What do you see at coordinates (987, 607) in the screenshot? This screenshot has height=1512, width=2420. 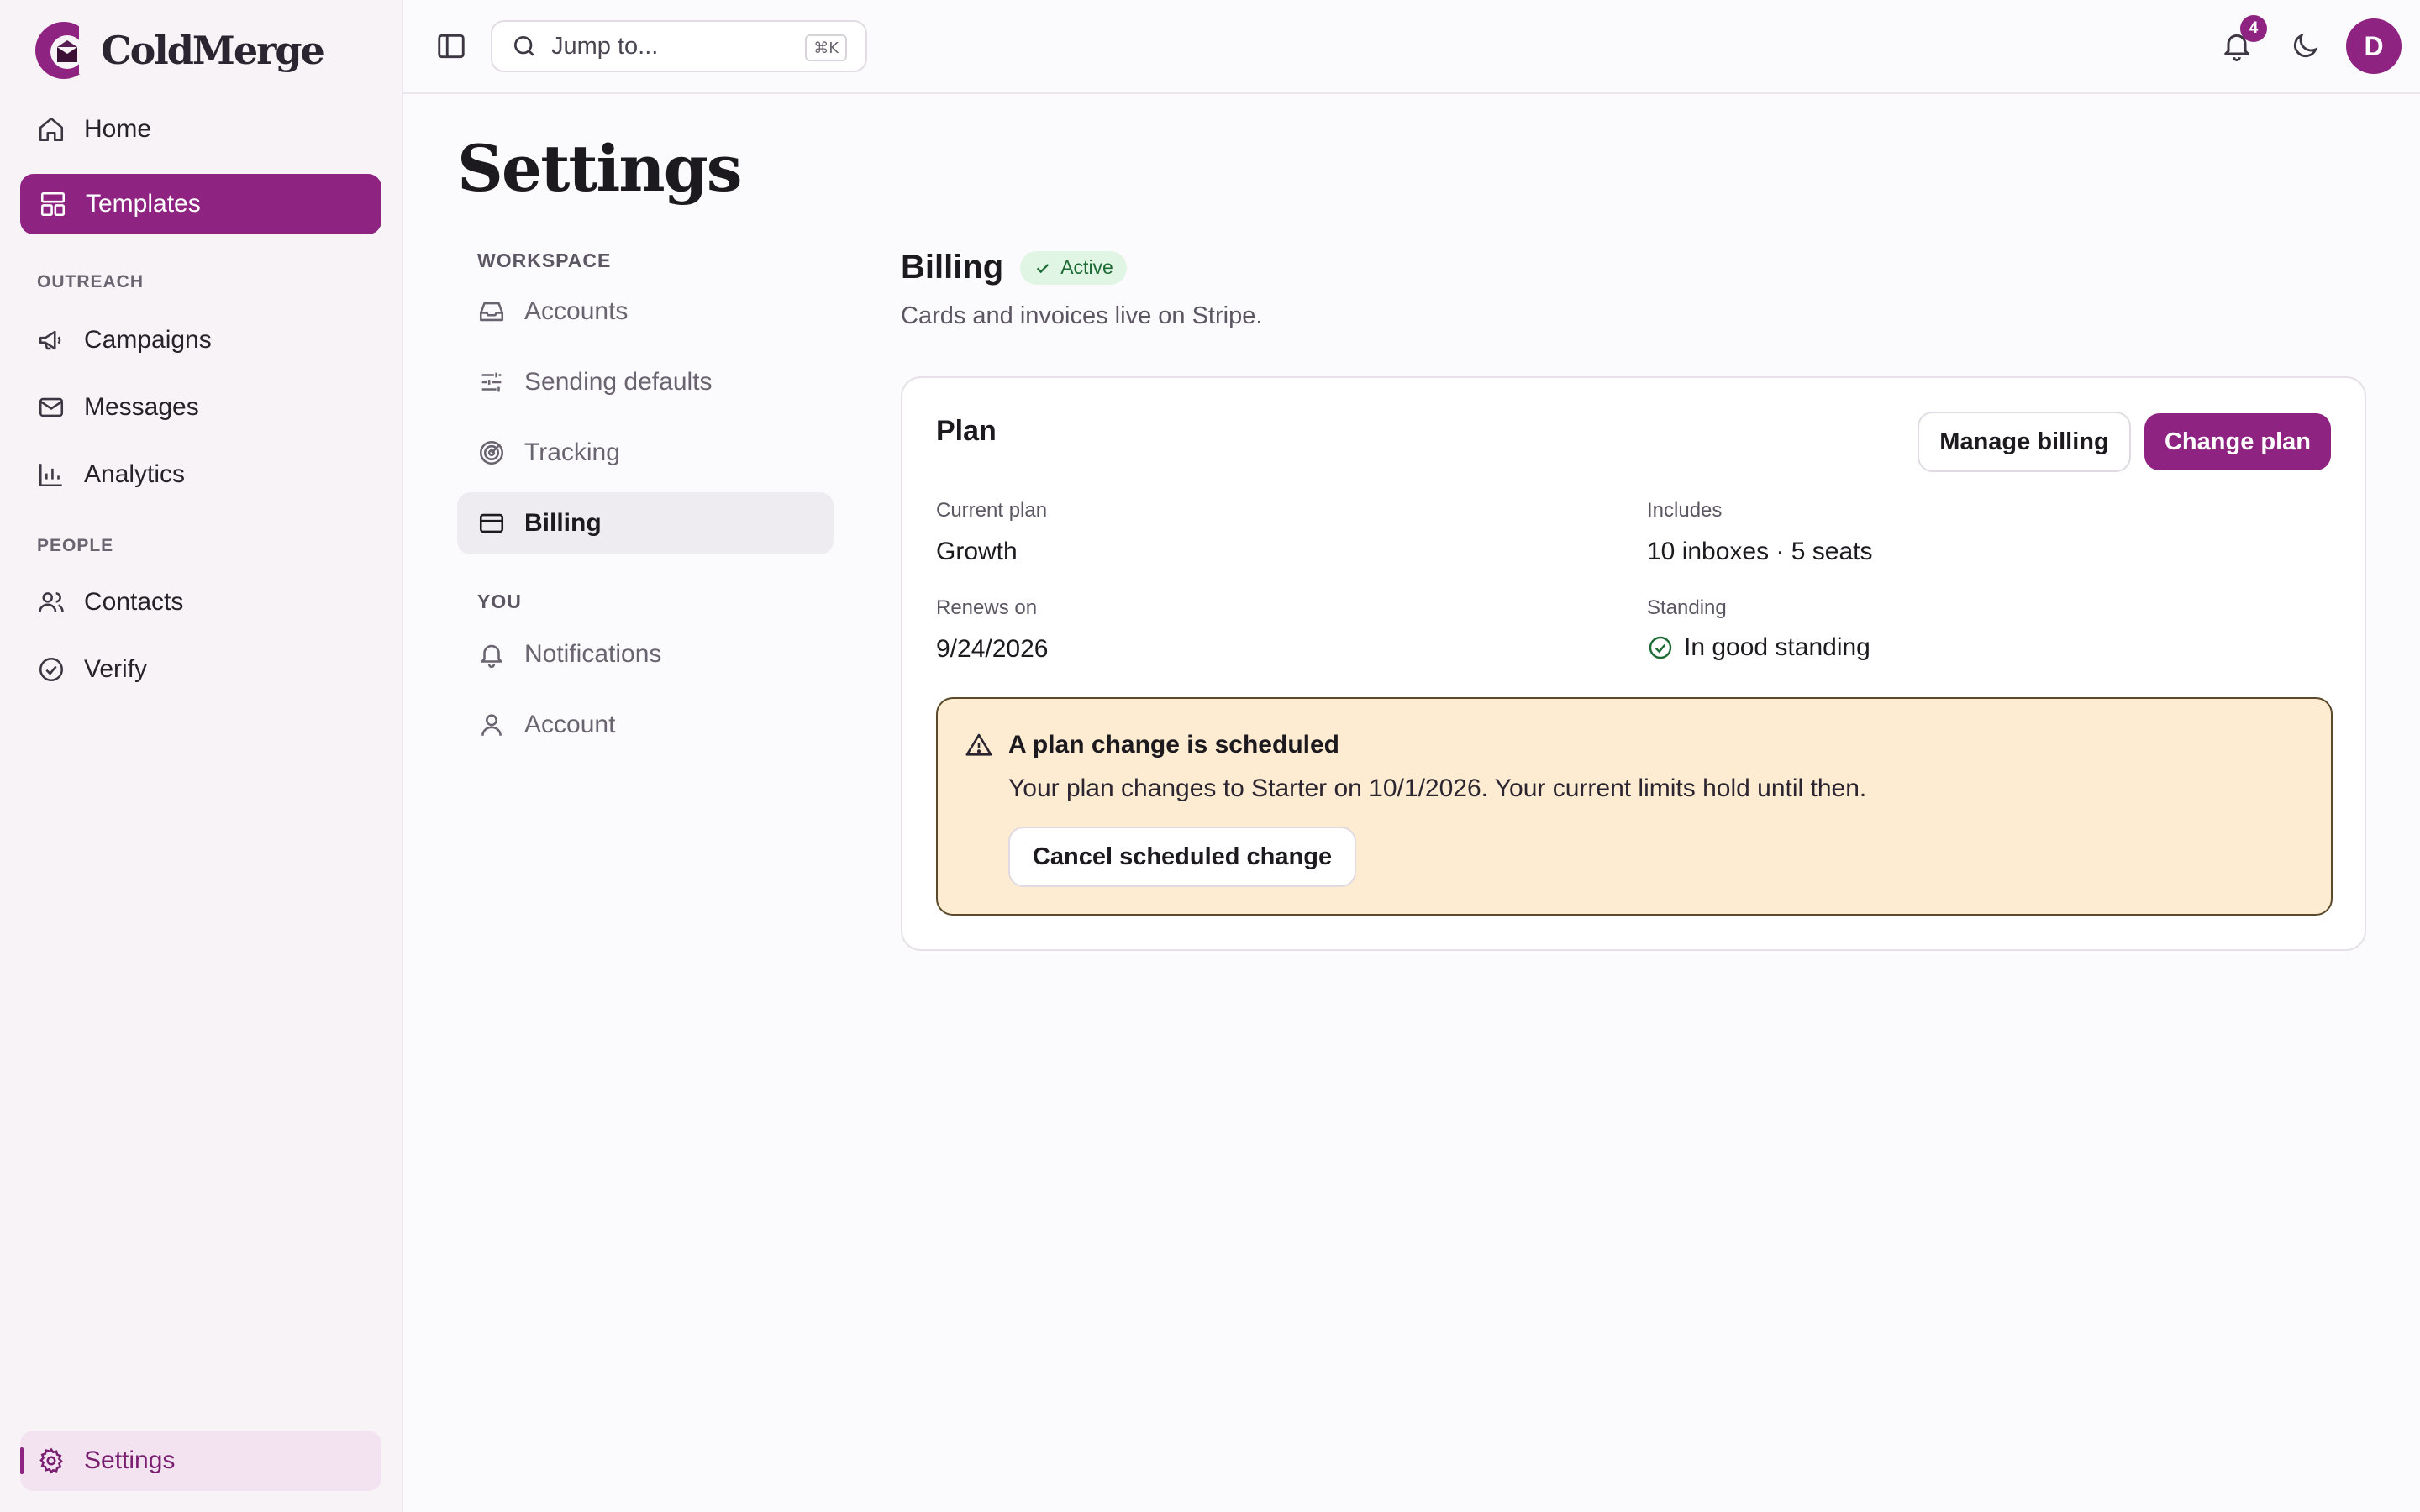 I see `renews-on-label: Renews on` at bounding box center [987, 607].